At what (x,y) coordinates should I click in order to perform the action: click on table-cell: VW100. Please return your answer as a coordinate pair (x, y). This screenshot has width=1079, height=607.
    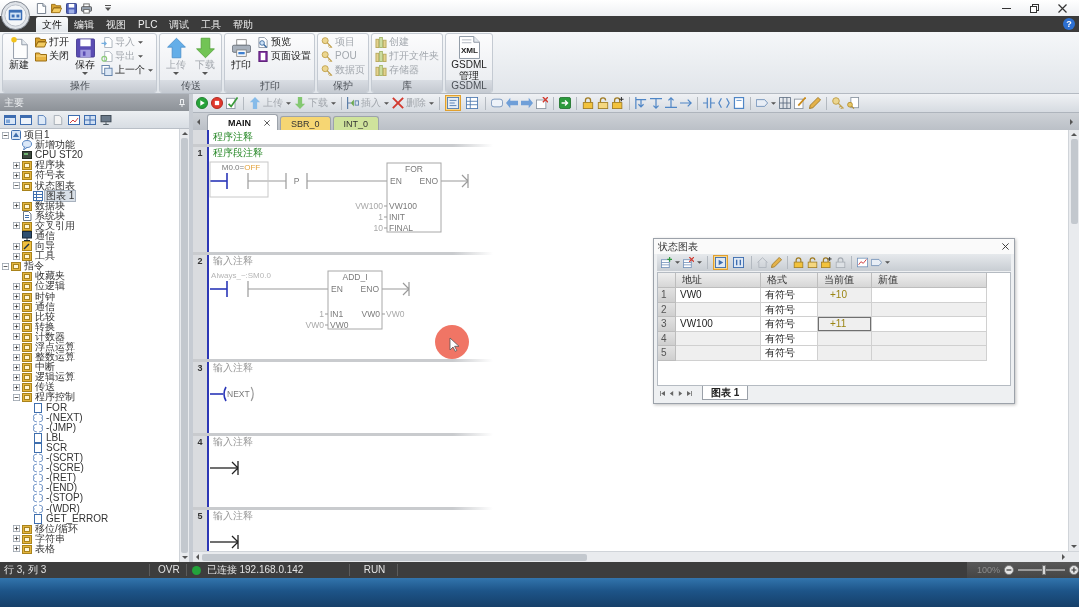
    Looking at the image, I should click on (718, 324).